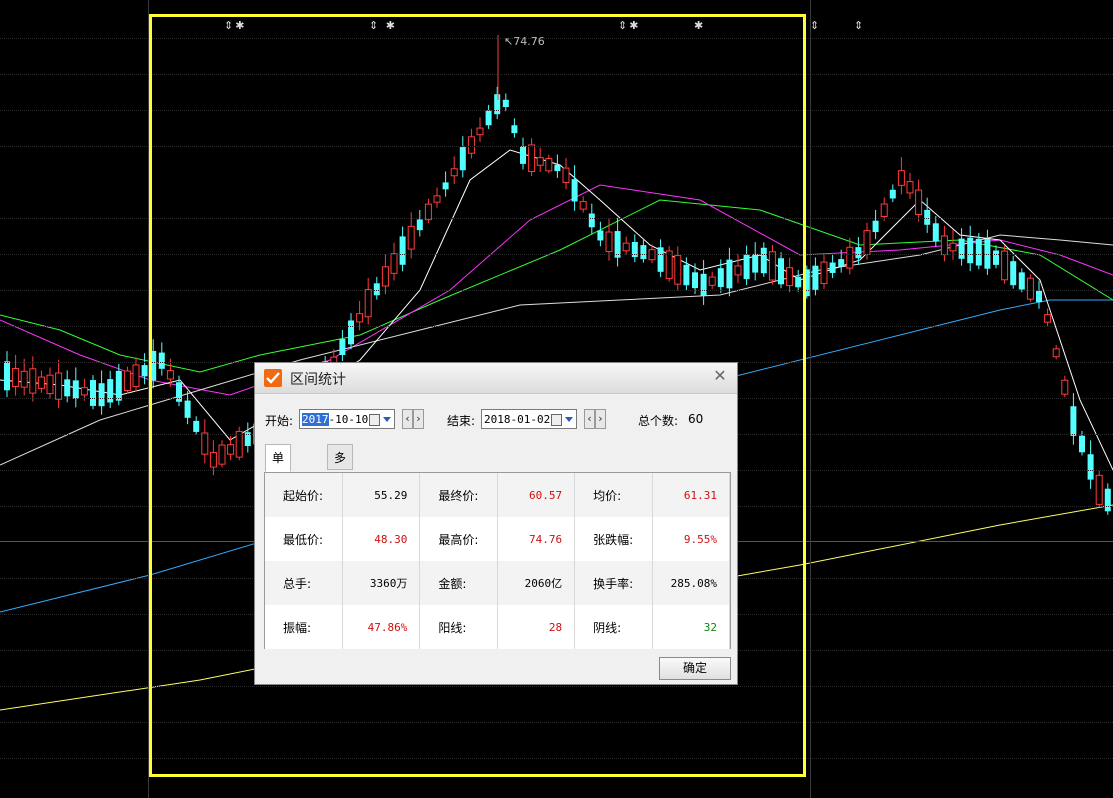 This screenshot has width=1113, height=798. I want to click on stat-value: 48.30, so click(381, 539).